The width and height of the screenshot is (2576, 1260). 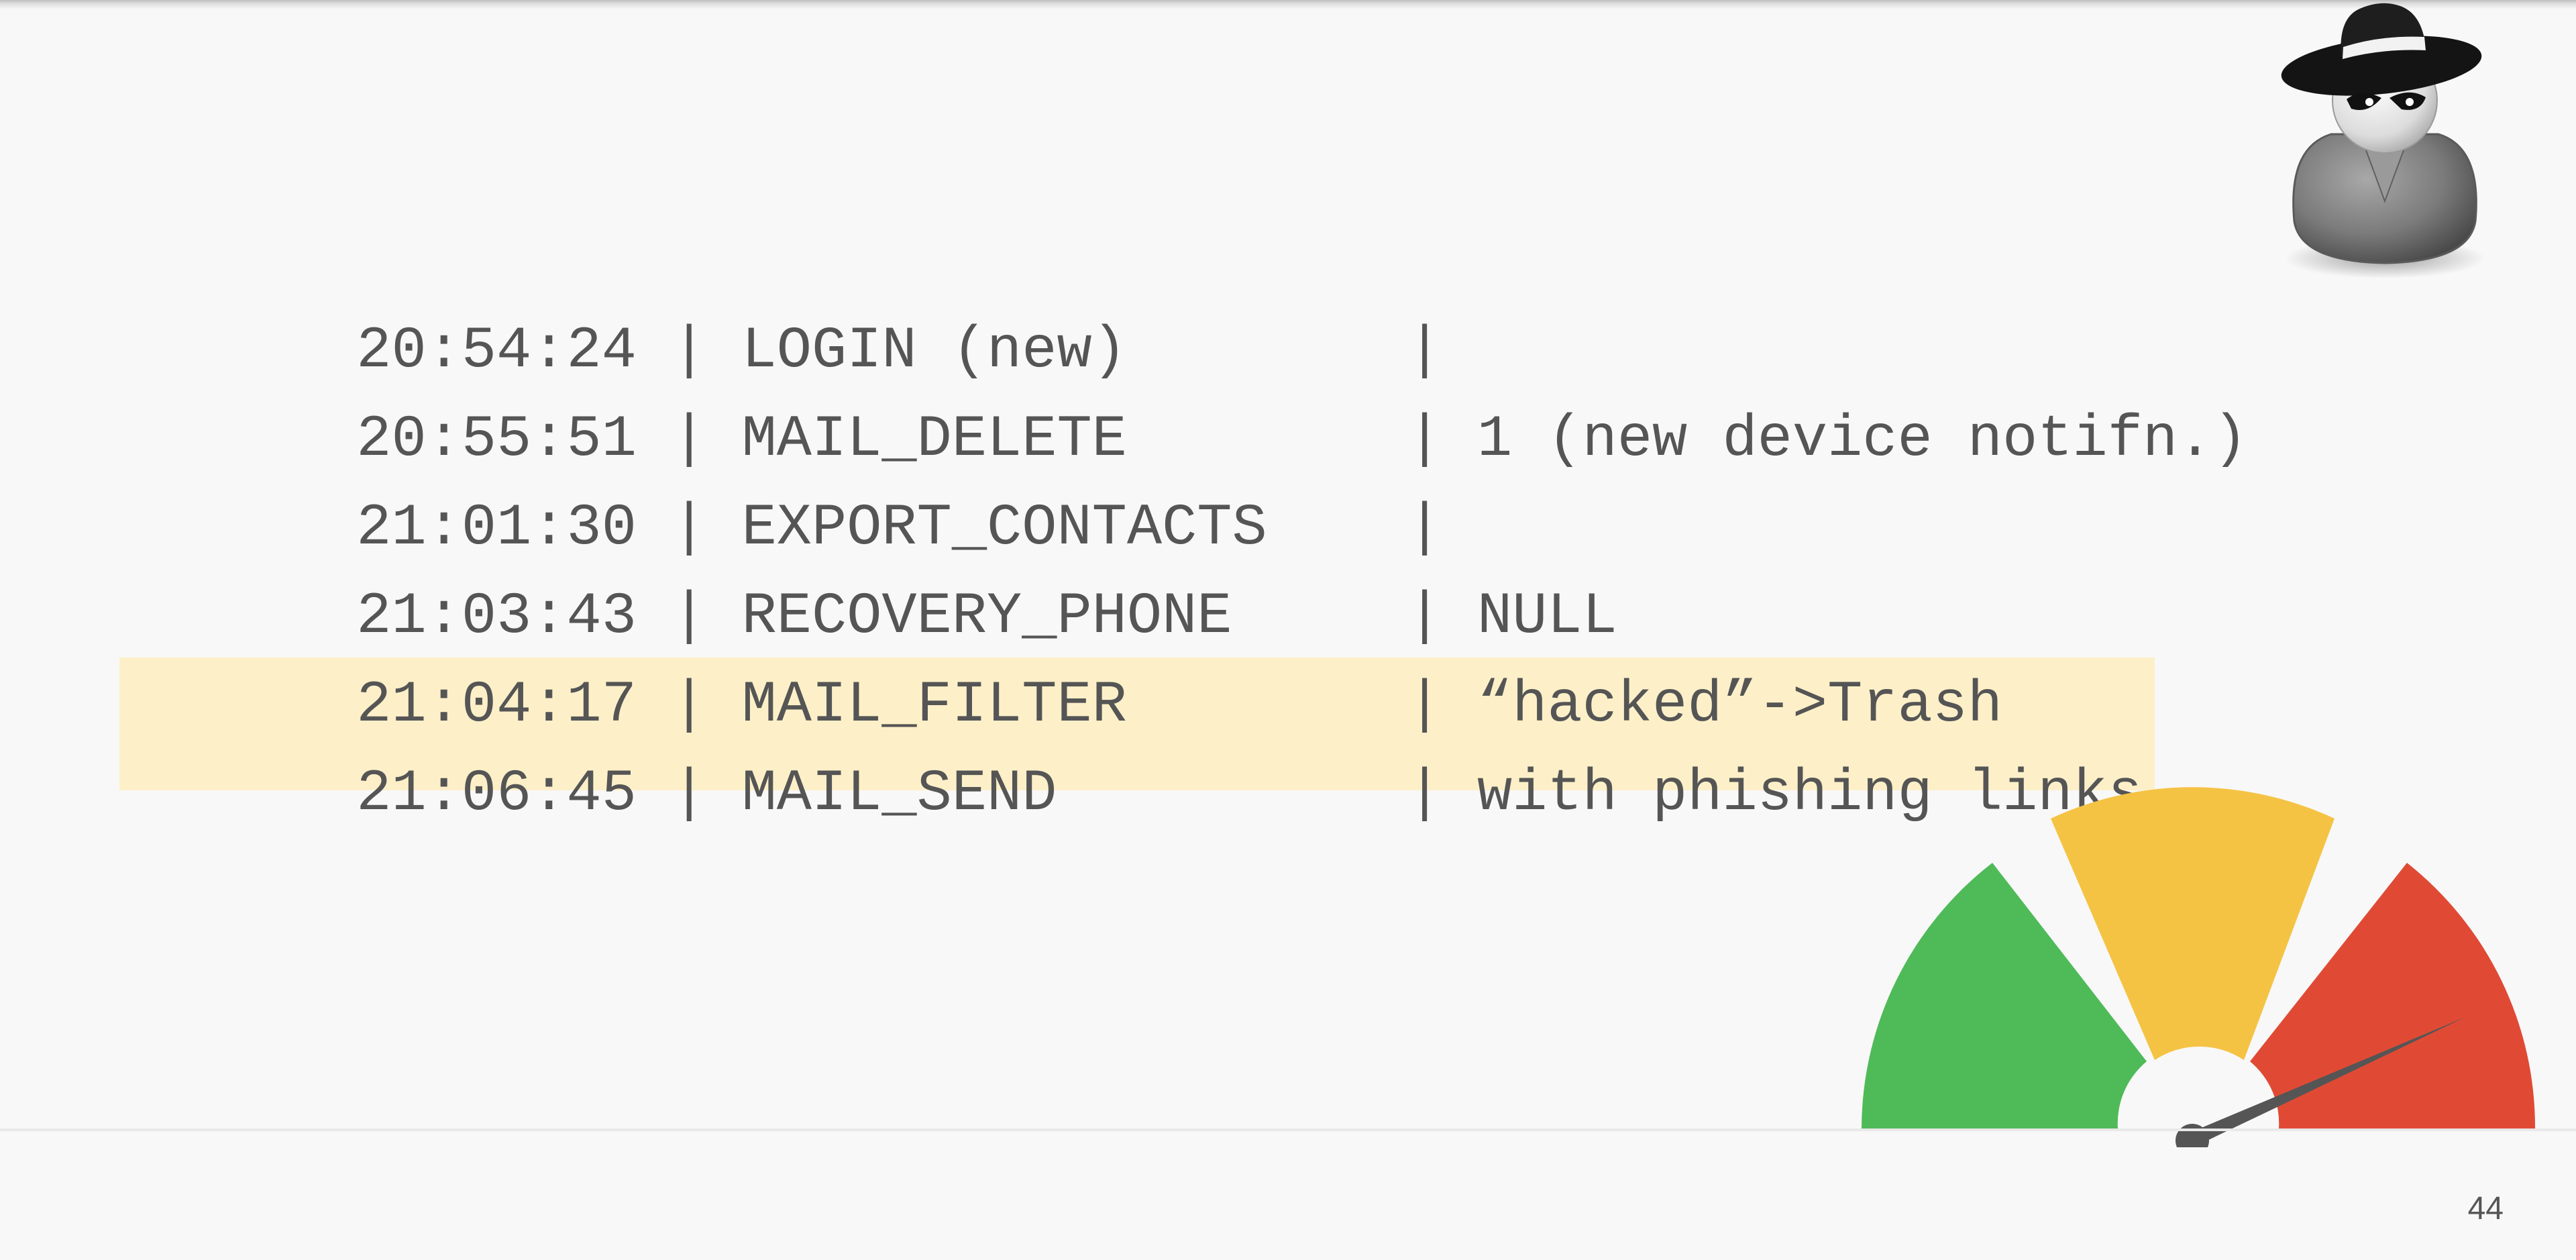 I want to click on risk-gauge-icon, so click(x=2199, y=967).